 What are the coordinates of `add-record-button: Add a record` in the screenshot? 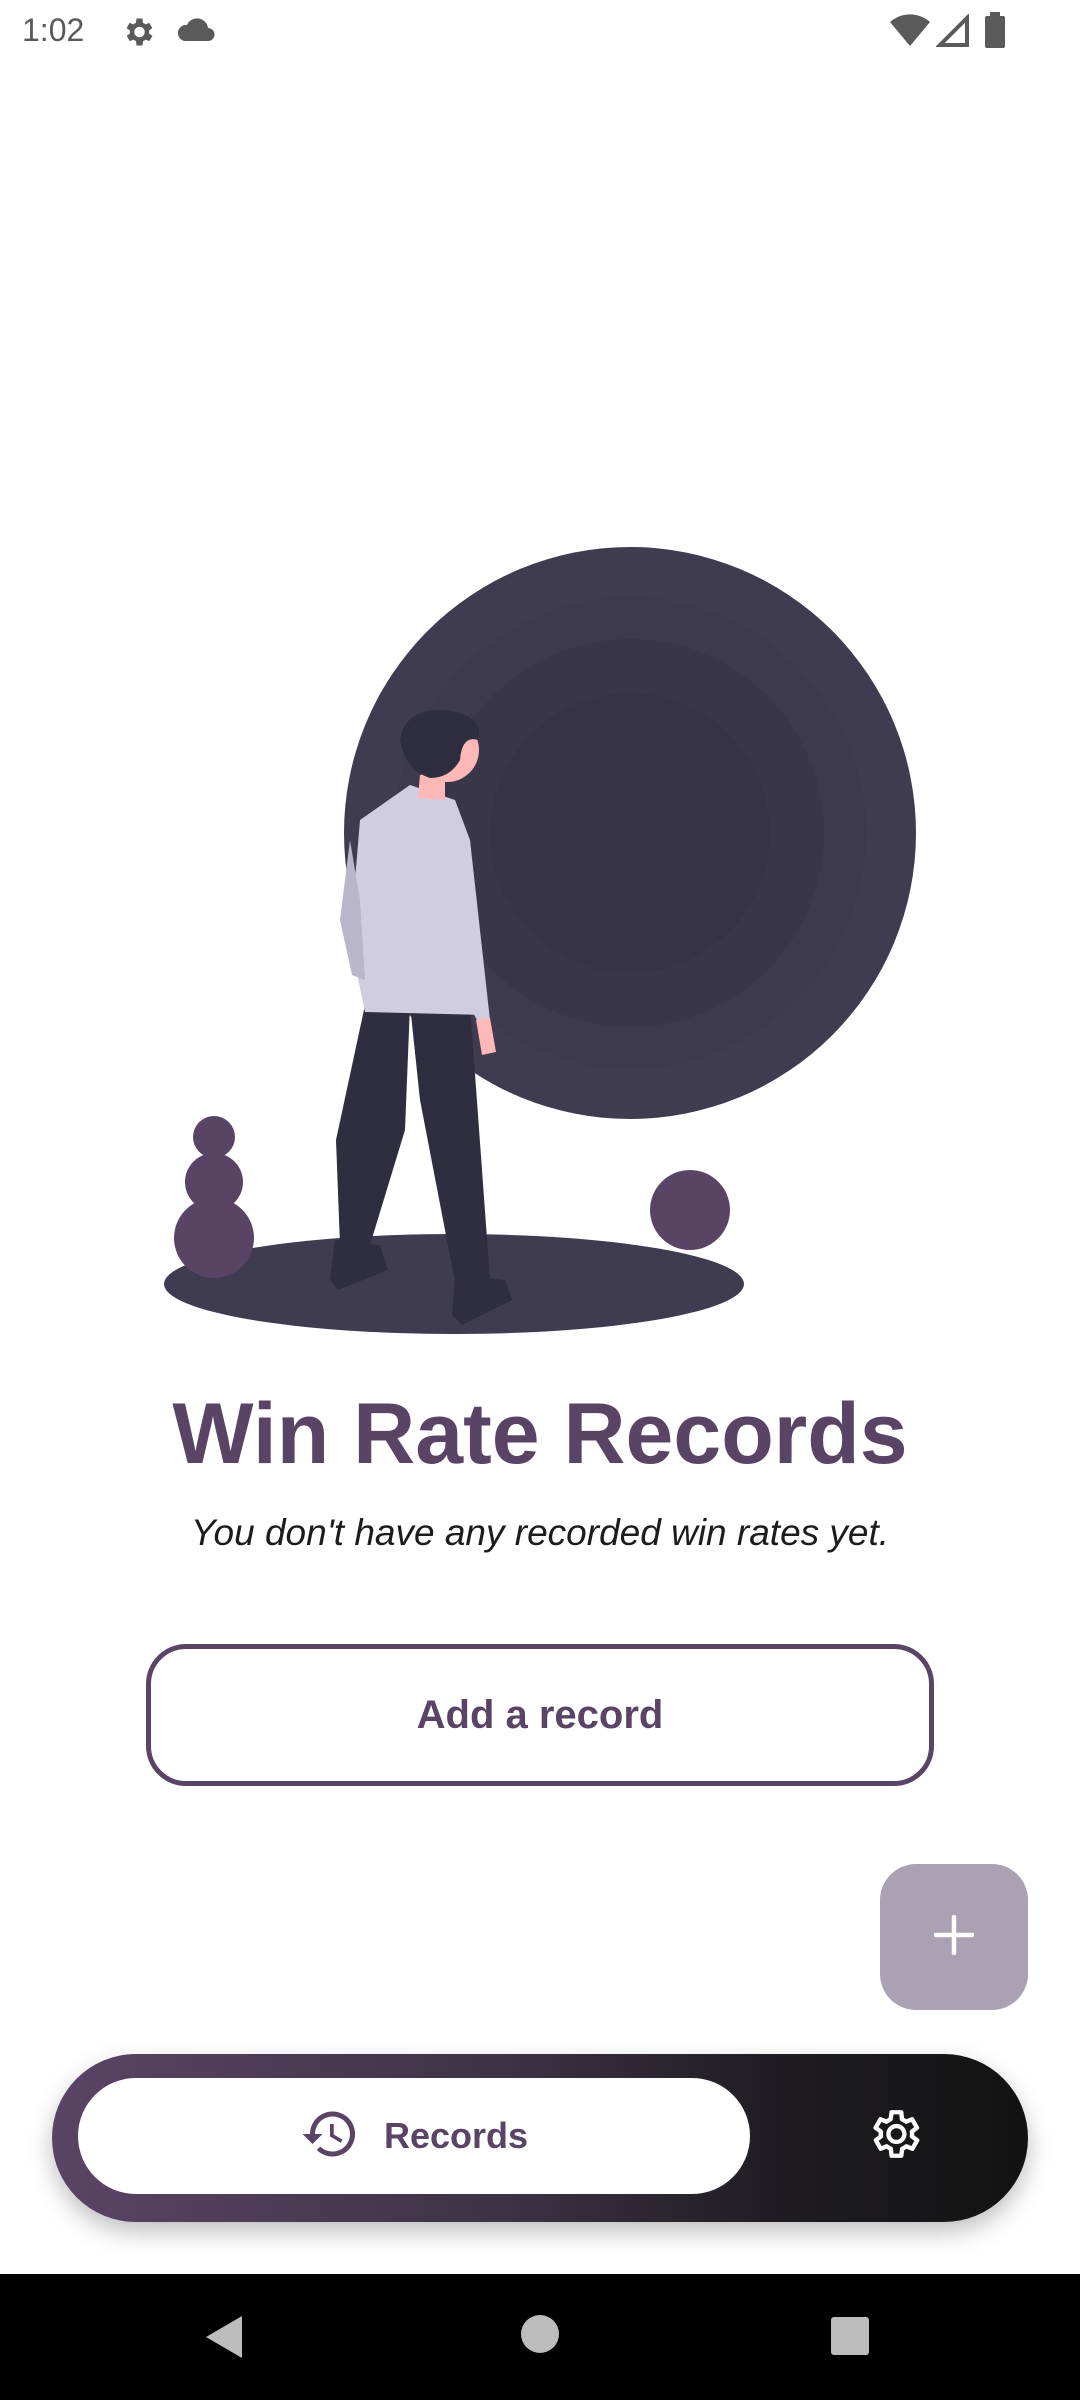 It's located at (540, 1715).